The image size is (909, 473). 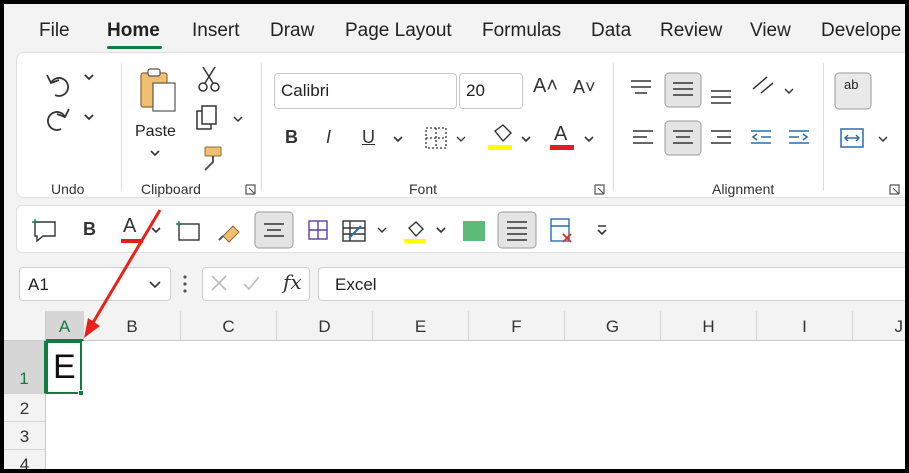 I want to click on formula-input: Excel, so click(x=611, y=284).